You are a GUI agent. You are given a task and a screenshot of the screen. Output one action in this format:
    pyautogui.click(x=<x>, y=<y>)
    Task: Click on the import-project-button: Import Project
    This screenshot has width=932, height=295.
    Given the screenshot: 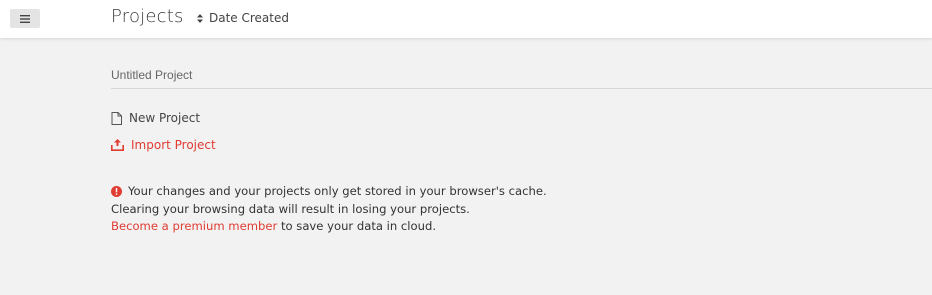 What is the action you would take?
    pyautogui.click(x=163, y=145)
    